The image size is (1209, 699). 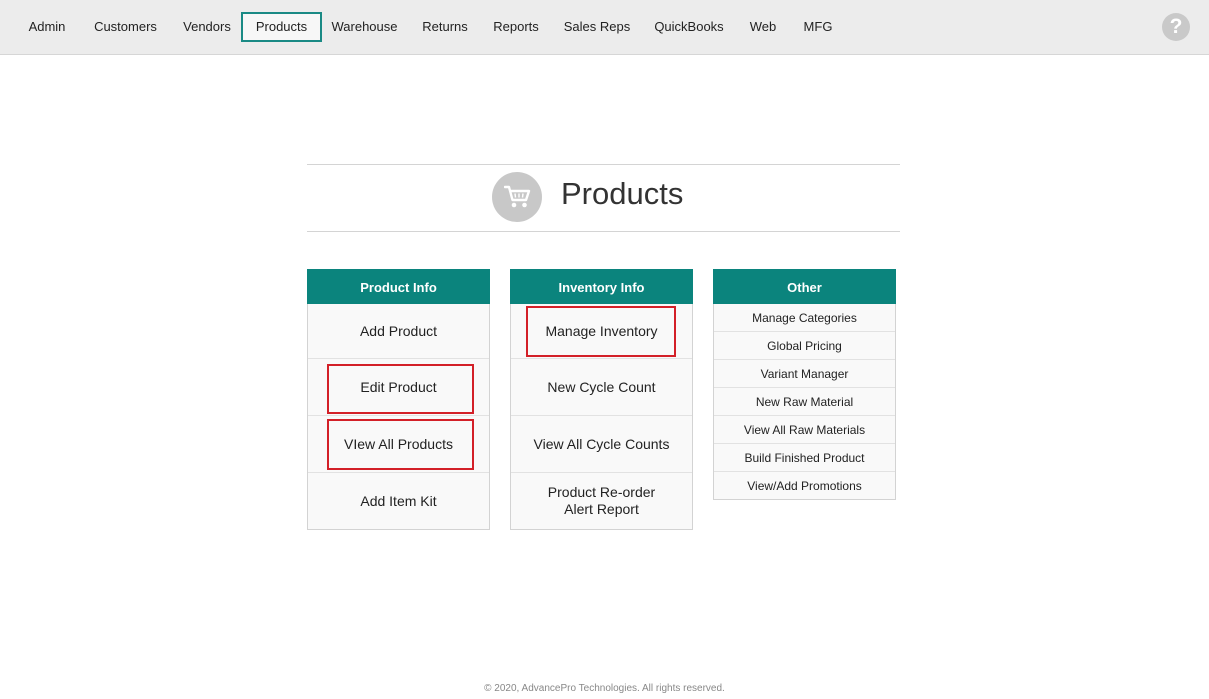 I want to click on shopping-cart-icon, so click(x=517, y=197).